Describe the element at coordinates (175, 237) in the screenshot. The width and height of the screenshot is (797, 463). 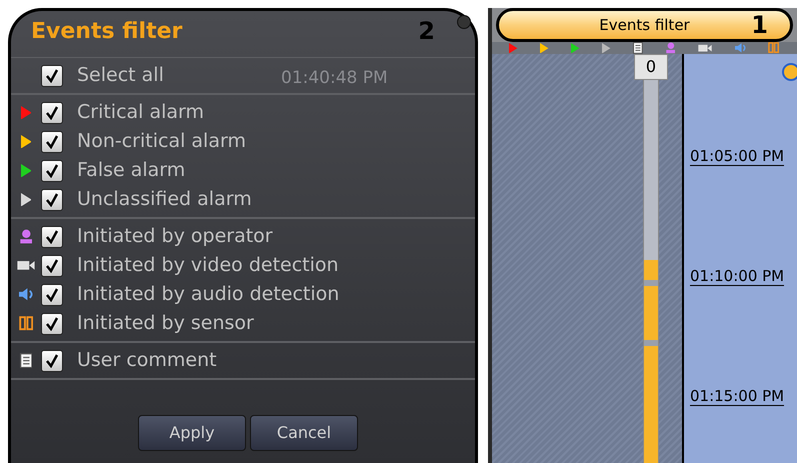
I see `filter-label: Initiated by operator` at that location.